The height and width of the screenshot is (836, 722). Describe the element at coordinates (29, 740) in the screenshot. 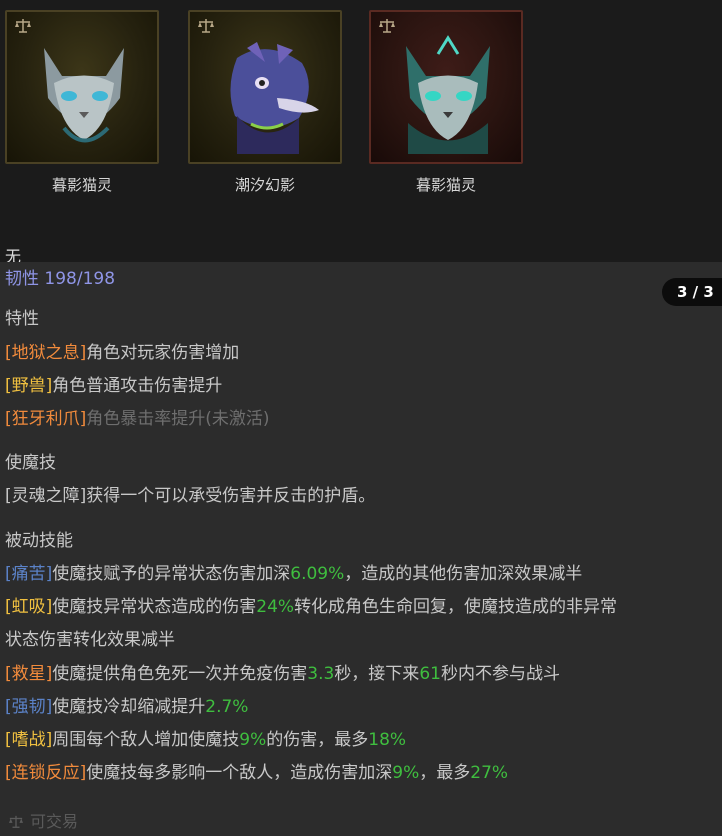

I see `passive-tag: [嗜战]` at that location.